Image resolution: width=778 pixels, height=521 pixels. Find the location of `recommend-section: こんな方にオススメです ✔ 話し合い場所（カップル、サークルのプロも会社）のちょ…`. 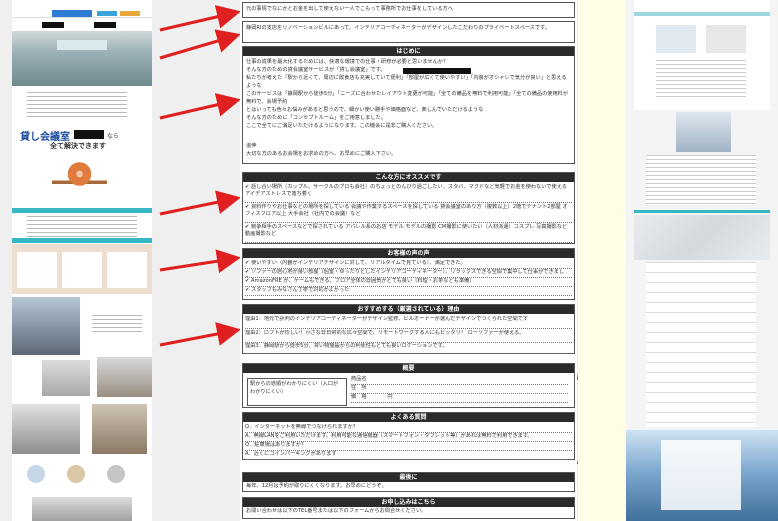

recommend-section: こんな方にオススメです ✔ 話し合い場所（カップル、サークルのプロも会社）のちょ… is located at coordinates (408, 208).